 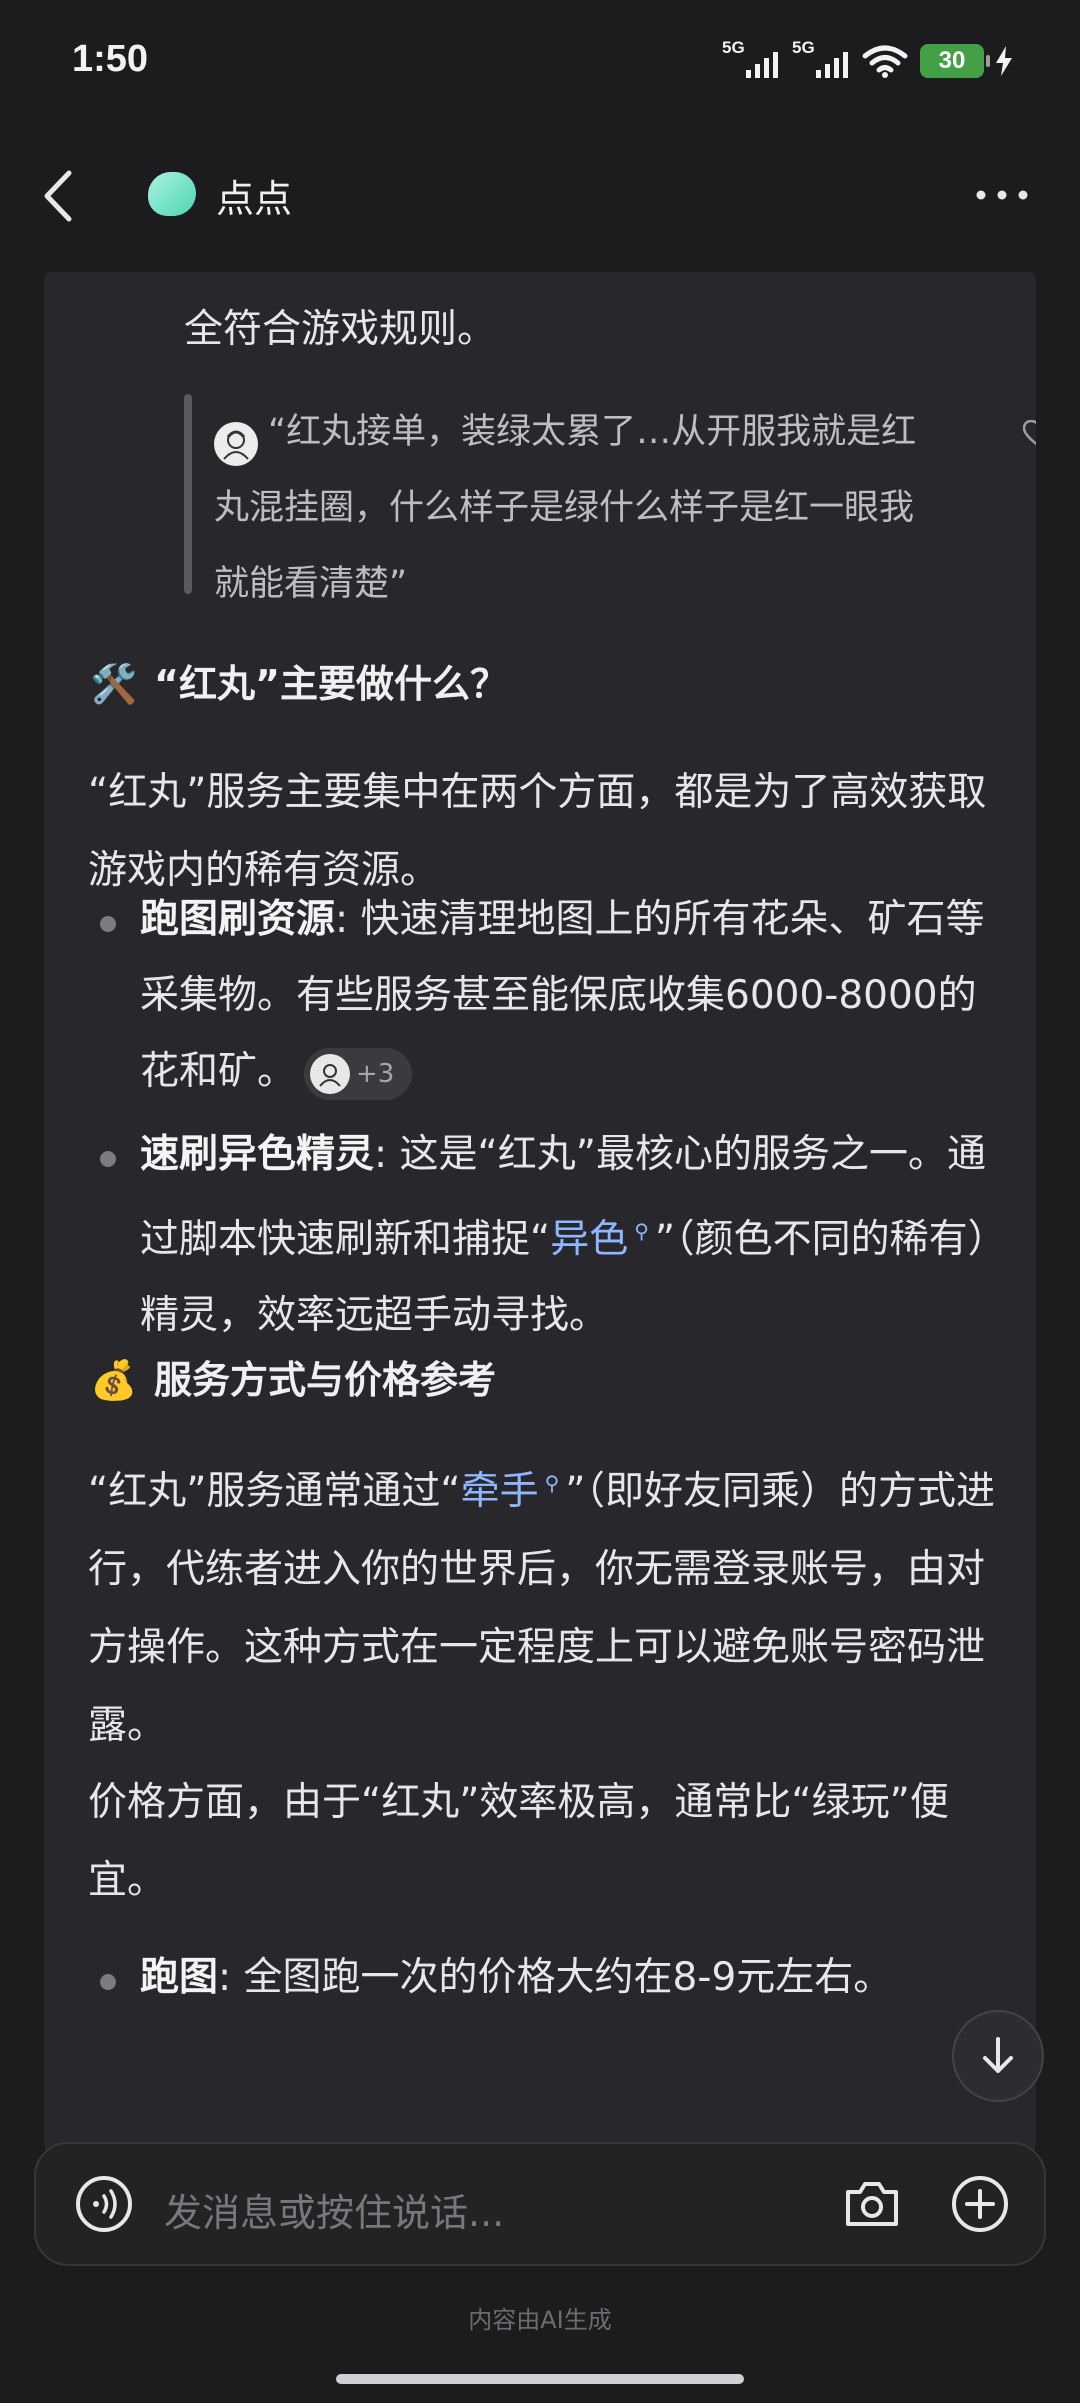 I want to click on section-heading: 💰 服务方式与价格参考, so click(x=292, y=1380).